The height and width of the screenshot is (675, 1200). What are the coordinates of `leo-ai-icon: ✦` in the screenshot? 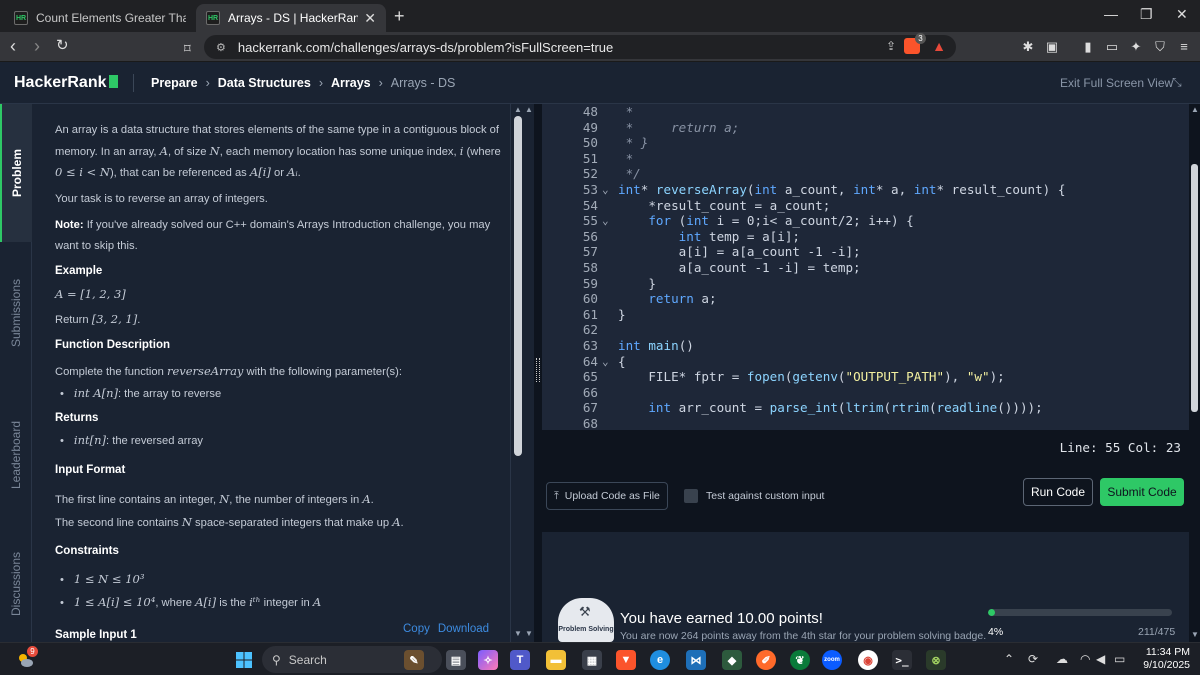 It's located at (1136, 47).